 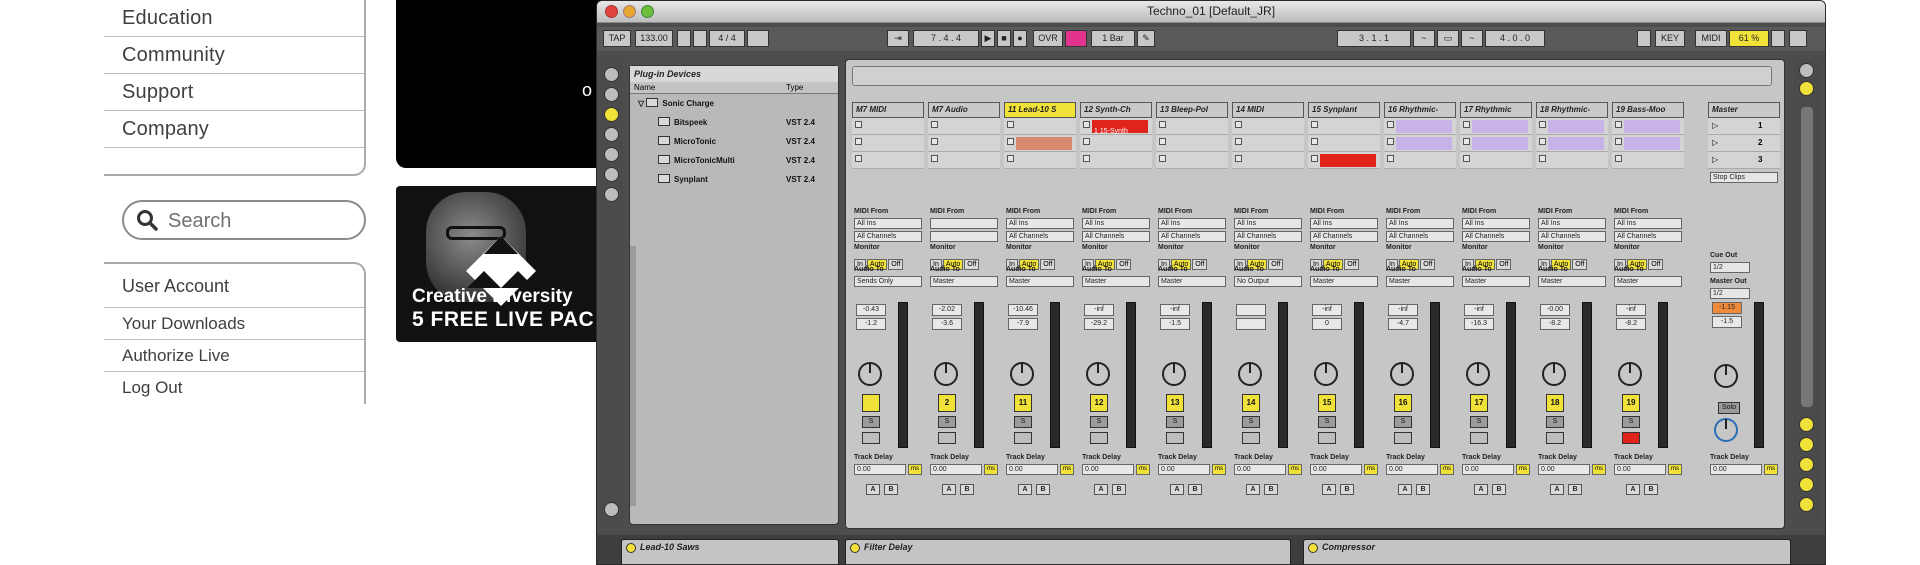 I want to click on clip-slot: 1 15-Synth, so click(x=1116, y=126).